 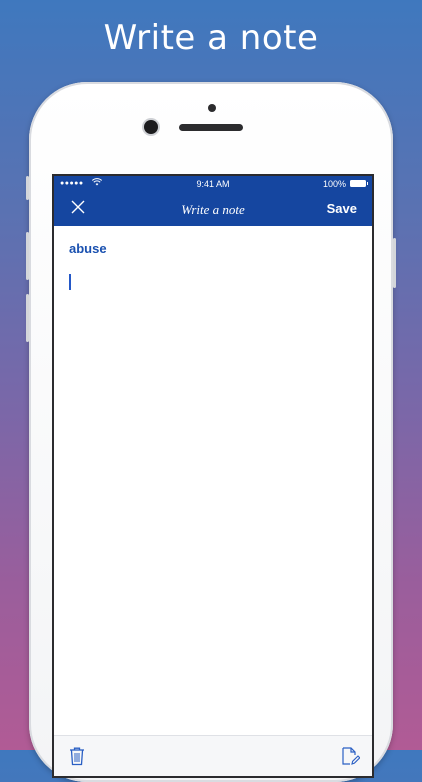 What do you see at coordinates (334, 184) in the screenshot?
I see `battery-percent: 100%` at bounding box center [334, 184].